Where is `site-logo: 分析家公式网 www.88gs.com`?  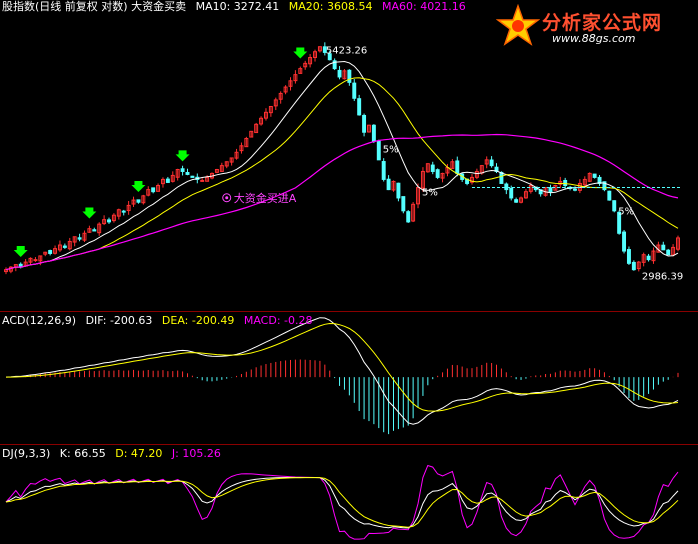 site-logo: 分析家公式网 www.88gs.com is located at coordinates (594, 26).